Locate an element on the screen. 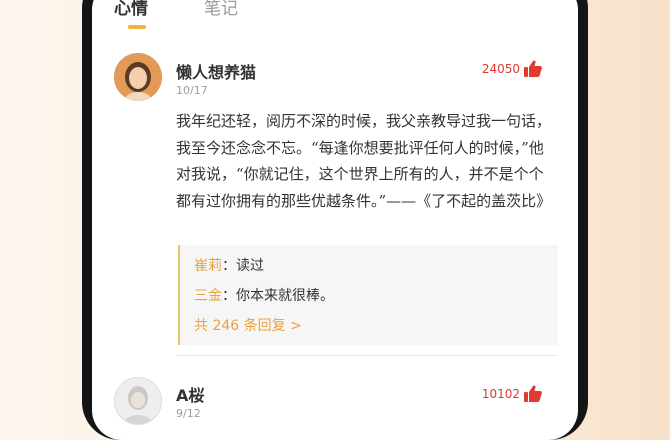 The width and height of the screenshot is (670, 440). tab-notes: 笔记 is located at coordinates (221, 9).